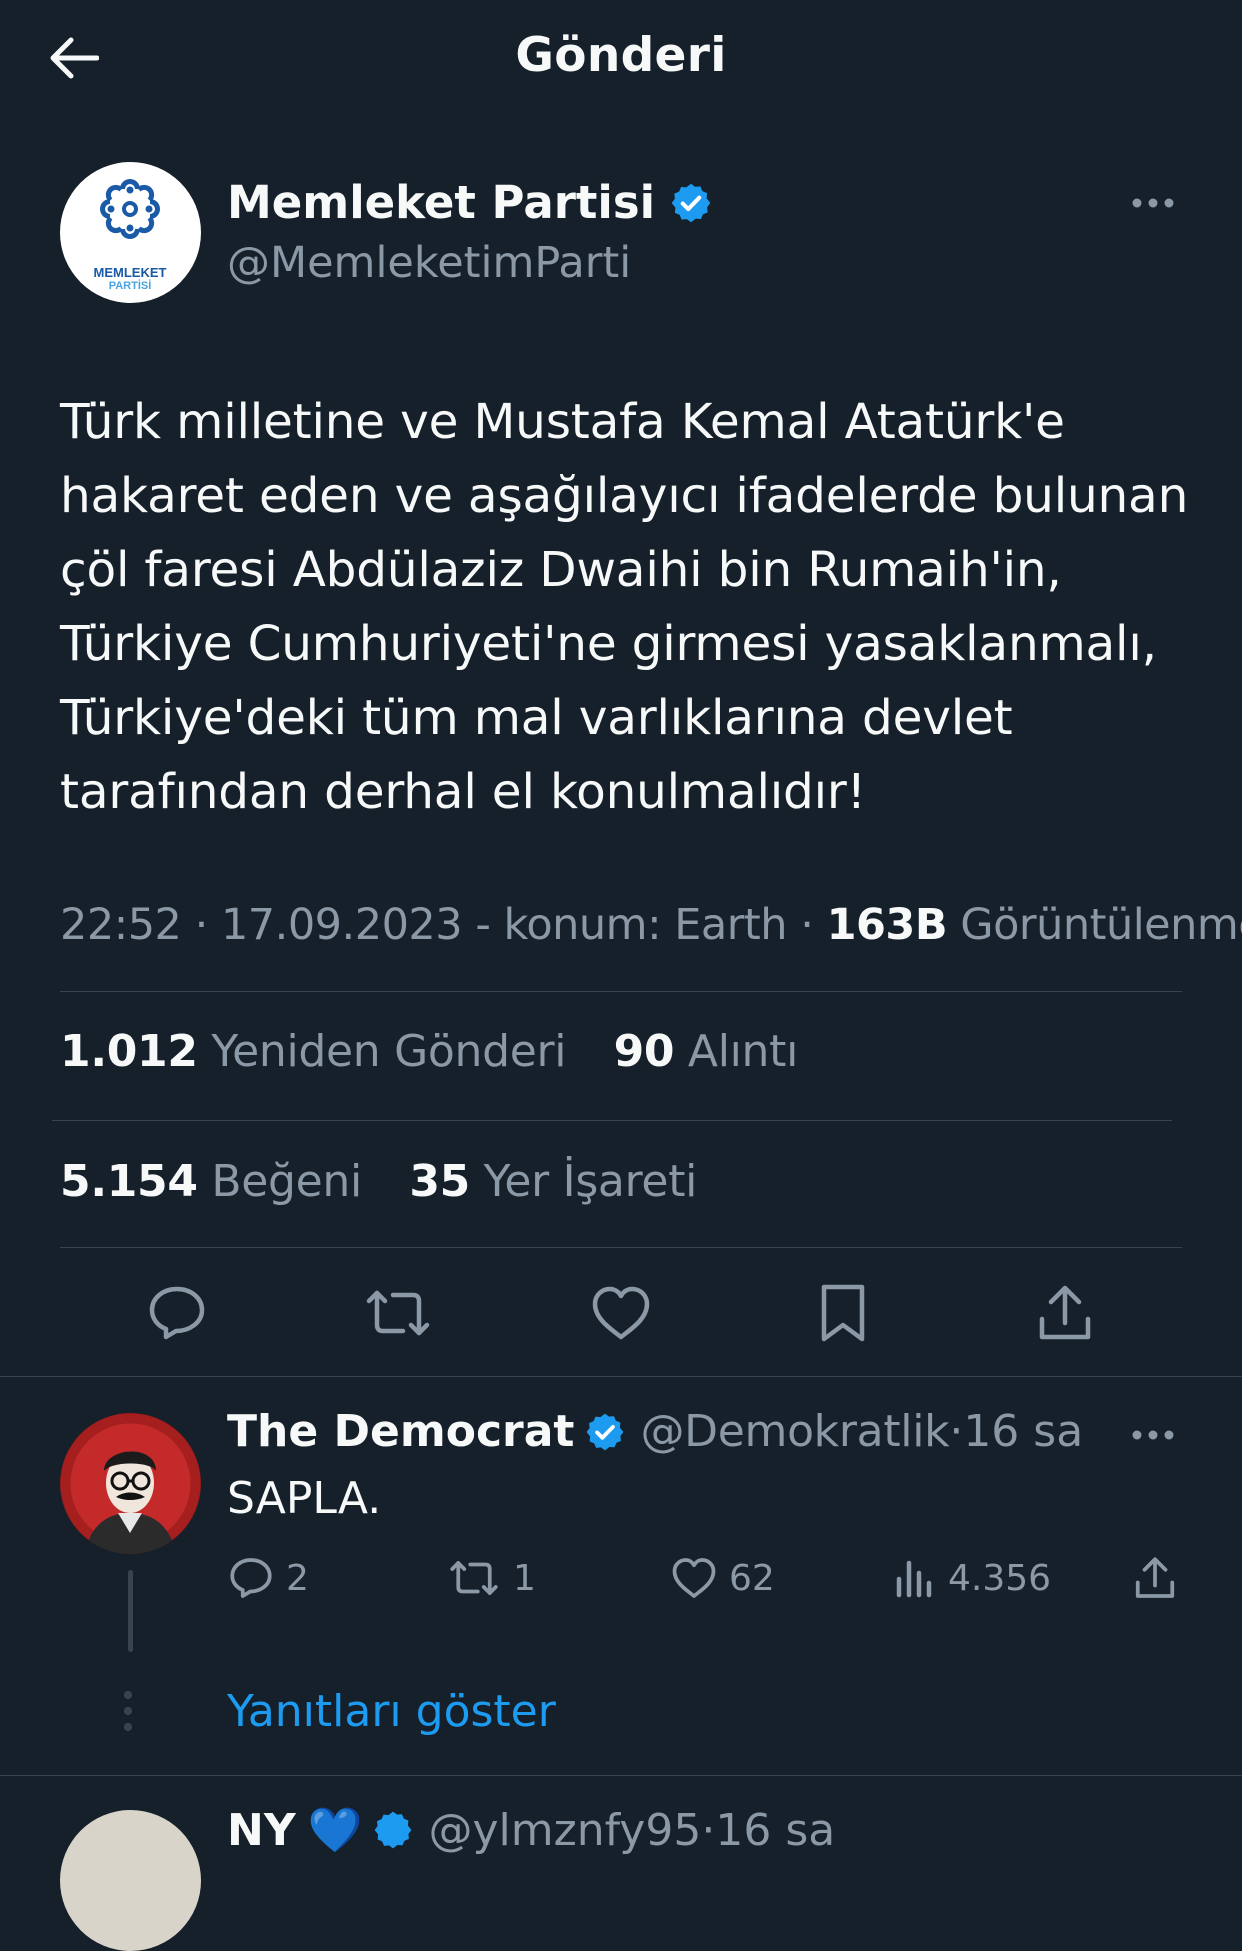  What do you see at coordinates (389, 1051) in the screenshot?
I see `reposts-label: Yeniden Gönderi` at bounding box center [389, 1051].